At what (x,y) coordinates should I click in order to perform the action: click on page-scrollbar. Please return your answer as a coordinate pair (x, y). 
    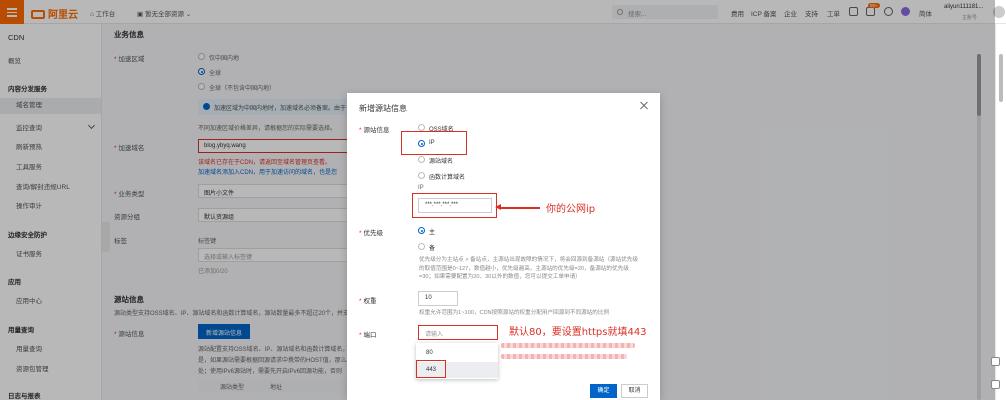
    Looking at the image, I should click on (1001, 78).